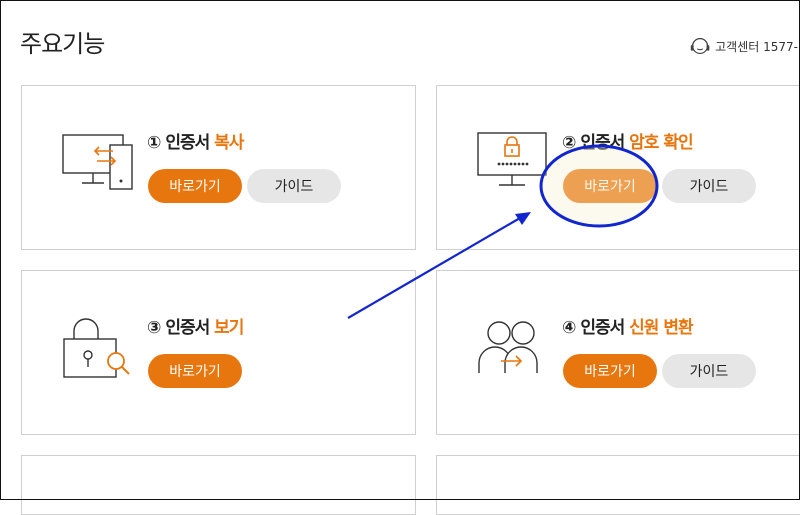 Image resolution: width=800 pixels, height=515 pixels. I want to click on card-title-accent: 신원 변환, so click(661, 328).